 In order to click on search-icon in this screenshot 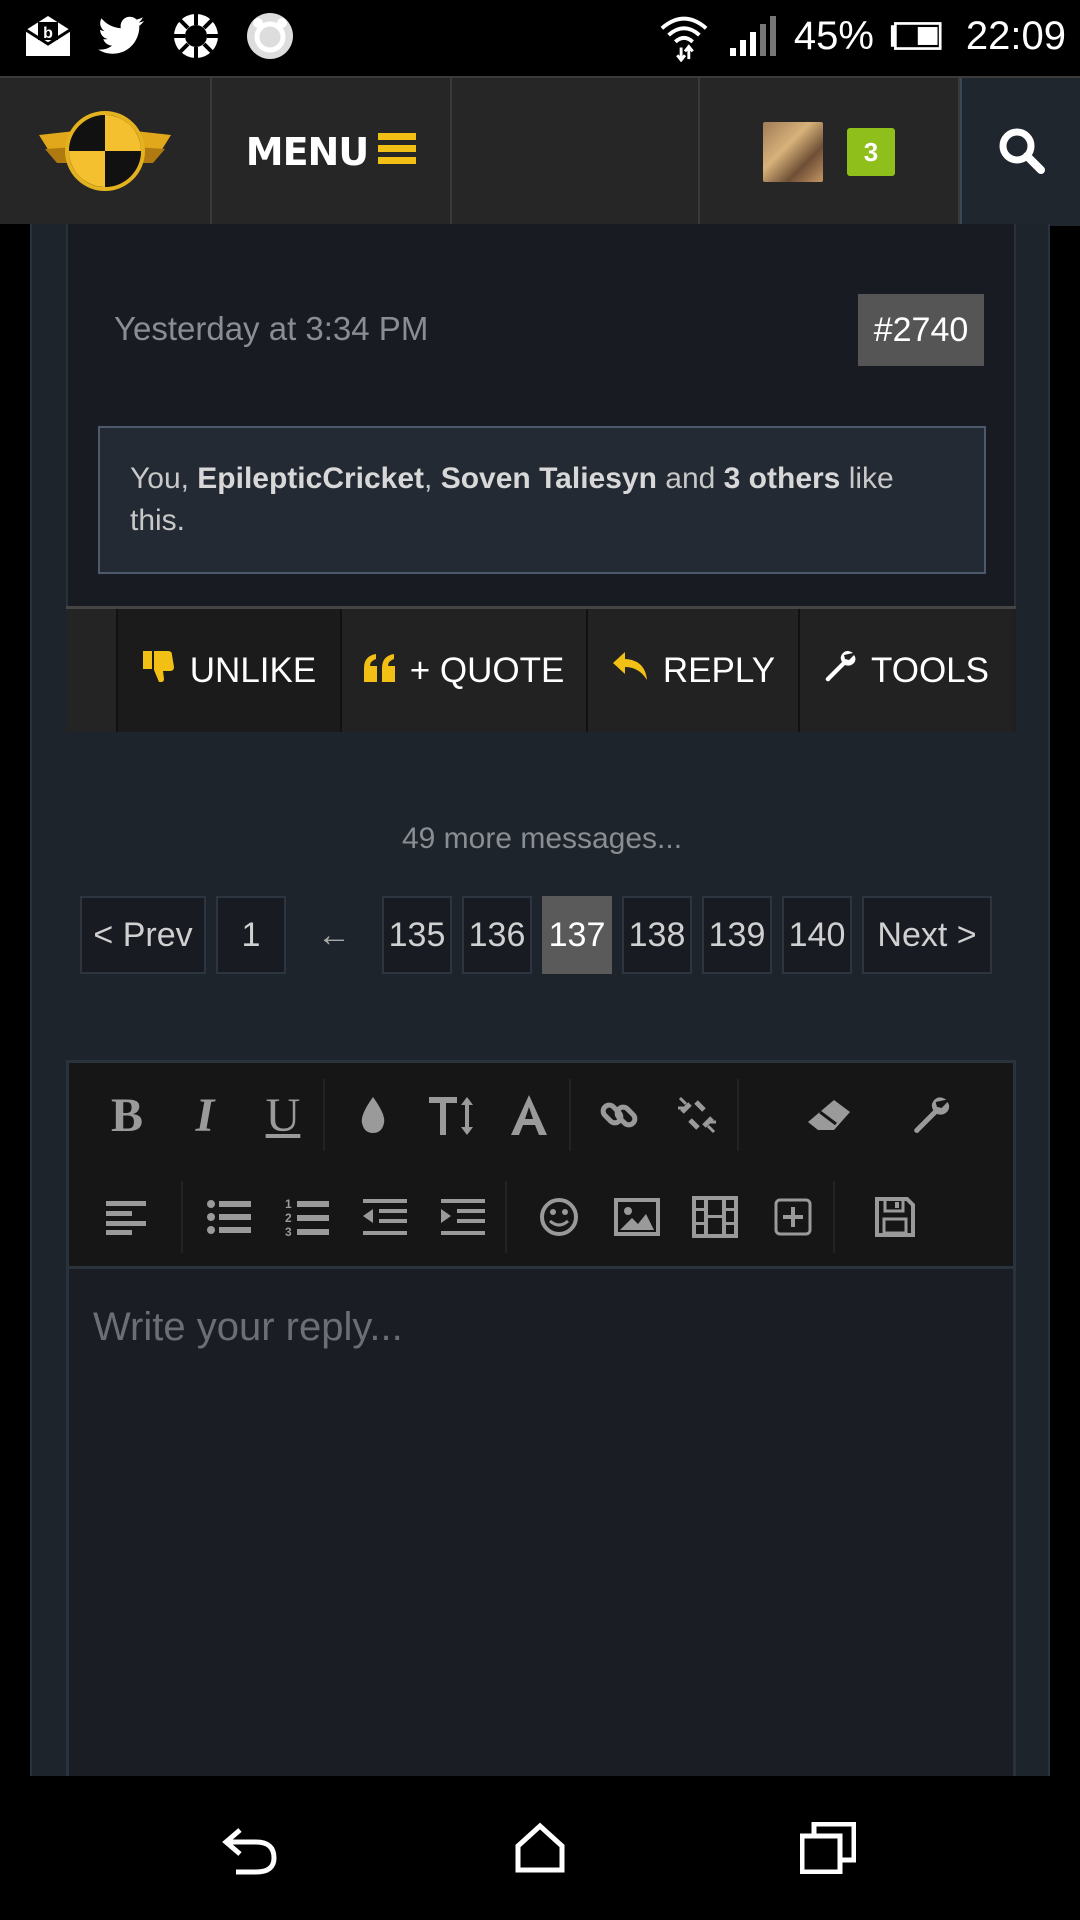, I will do `click(1021, 152)`.